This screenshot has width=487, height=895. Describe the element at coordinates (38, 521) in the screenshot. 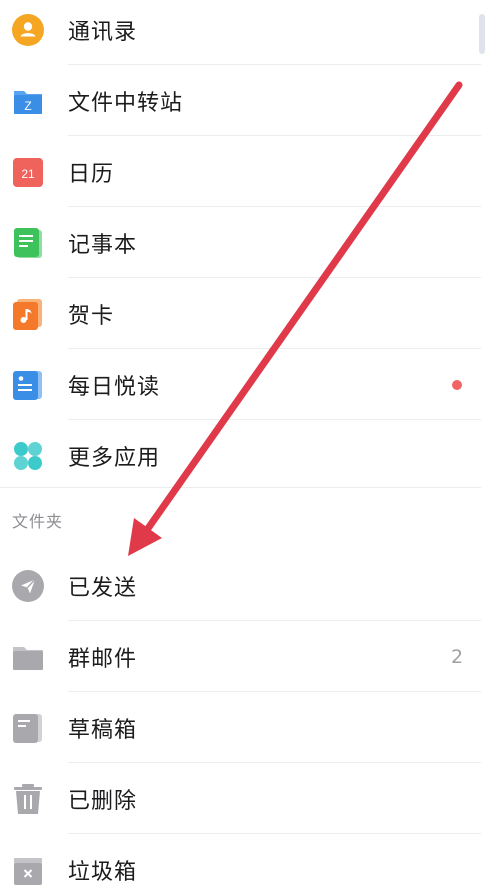

I see `folders-section-header: 文件夹` at that location.